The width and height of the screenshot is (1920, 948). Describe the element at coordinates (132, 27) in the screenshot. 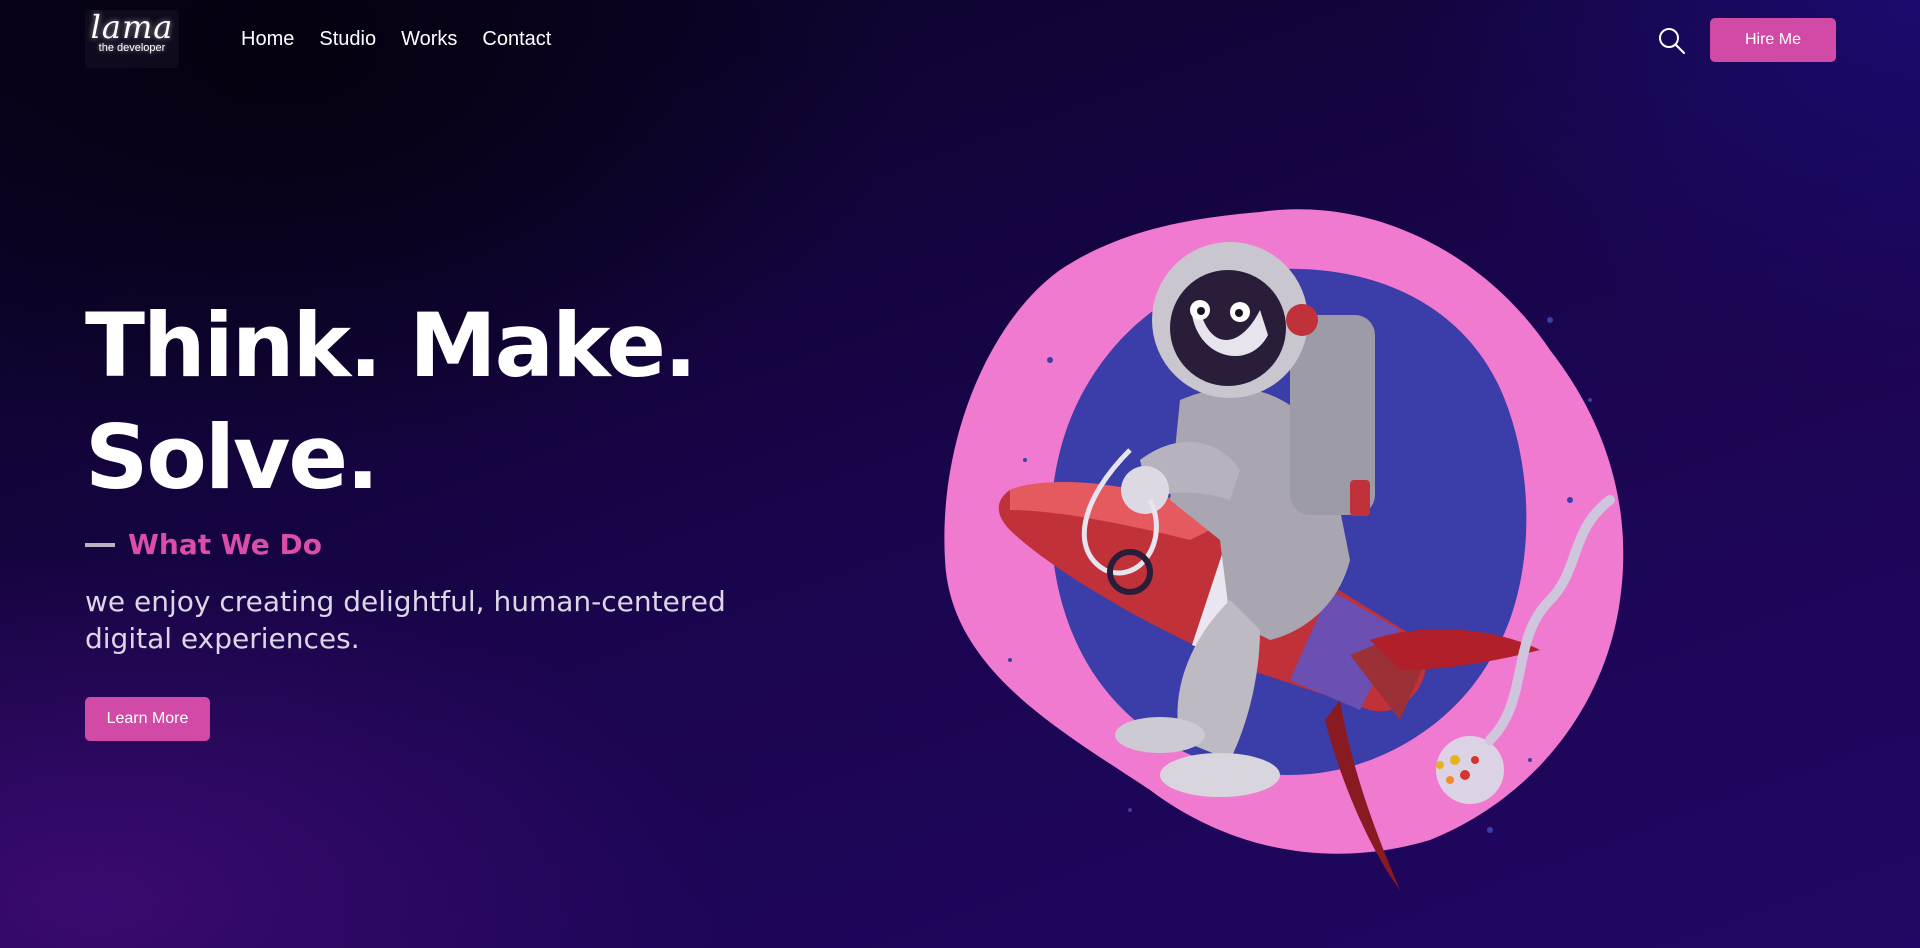

I see `logo-main-text: lama` at that location.